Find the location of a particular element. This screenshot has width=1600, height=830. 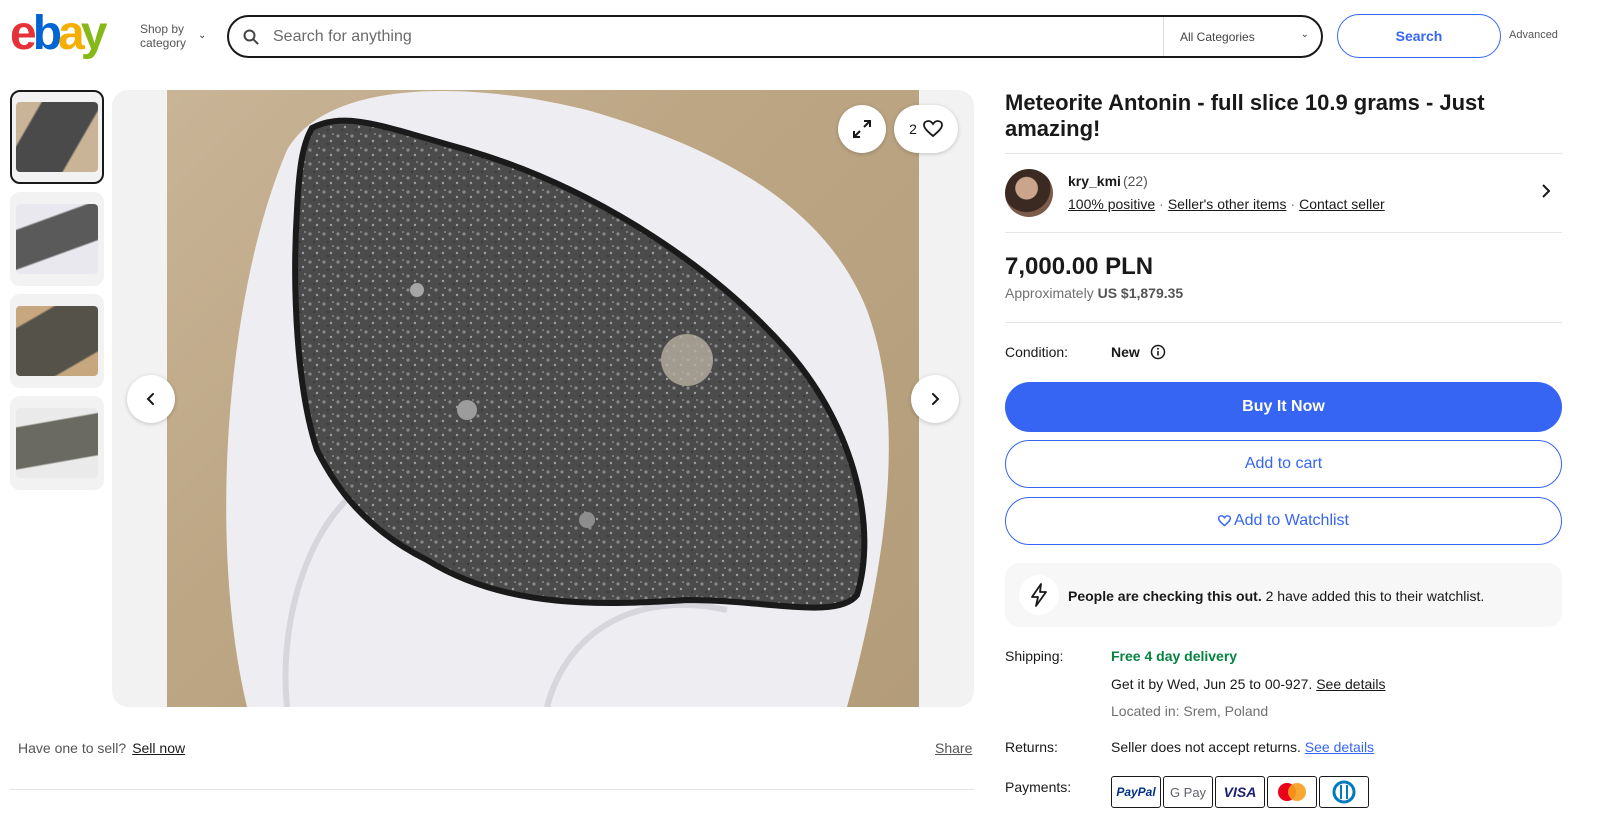

seller-avatar is located at coordinates (1029, 193).